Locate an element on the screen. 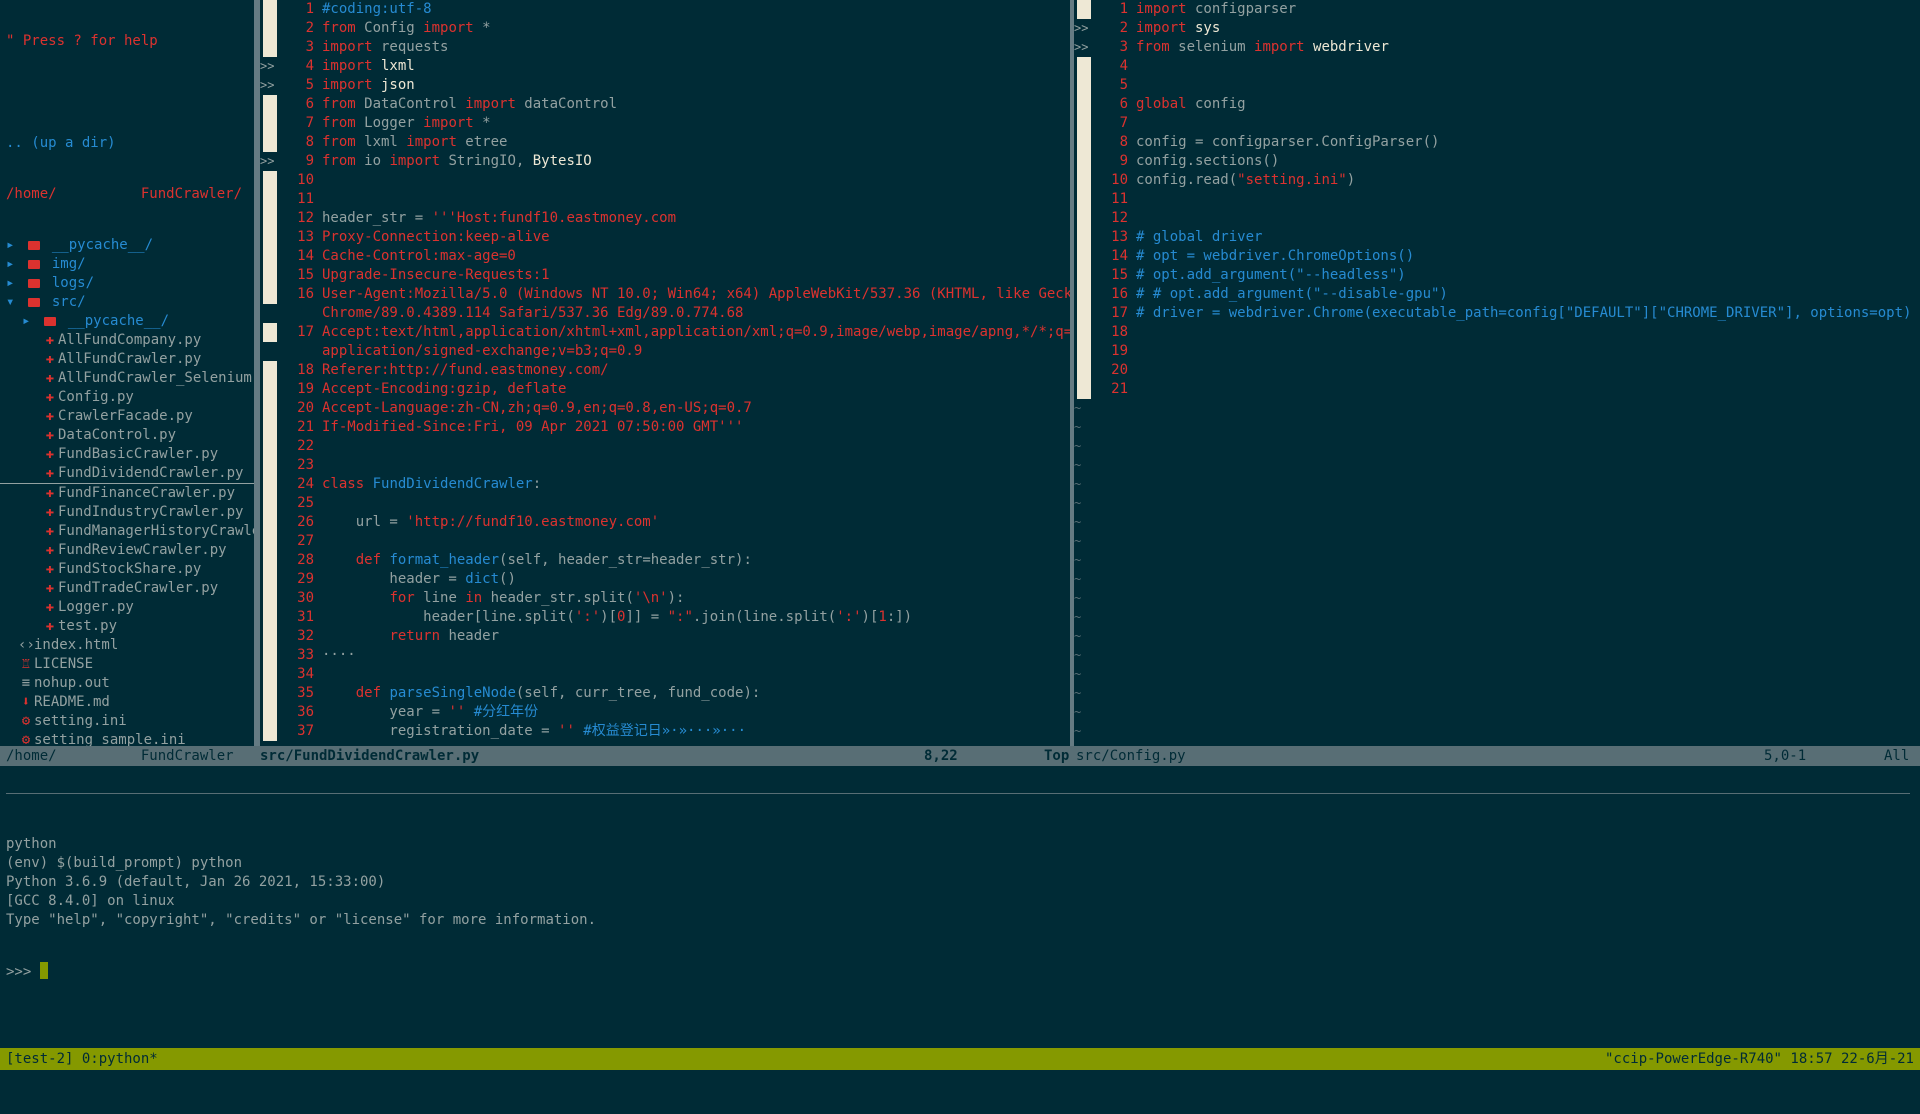 The width and height of the screenshot is (1920, 1114). line-number: 4 is located at coordinates (309, 66).